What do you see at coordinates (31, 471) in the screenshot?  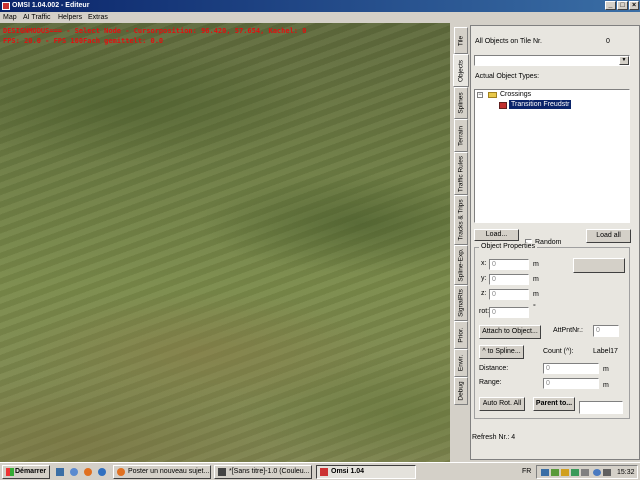 I see `start-label: Démarrer` at bounding box center [31, 471].